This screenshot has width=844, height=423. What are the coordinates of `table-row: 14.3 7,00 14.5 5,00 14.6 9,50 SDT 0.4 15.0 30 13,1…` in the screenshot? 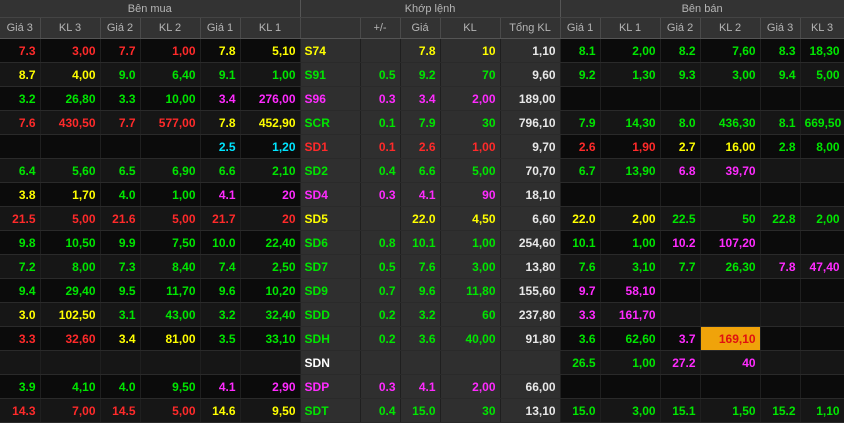 It's located at (422, 410).